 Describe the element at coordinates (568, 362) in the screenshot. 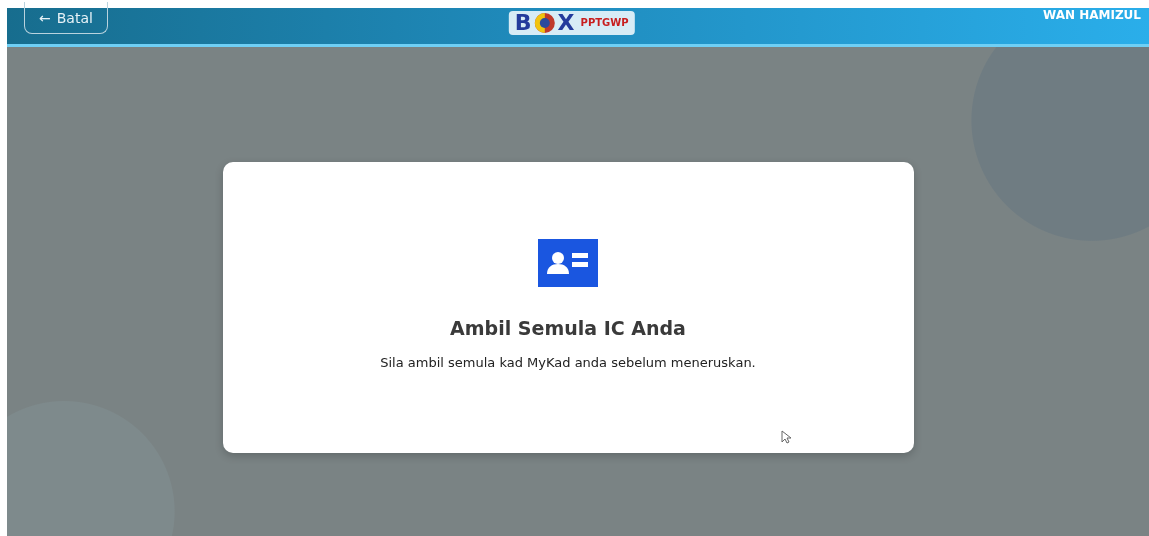

I see `dialog-message: Sila ambil semula kad MyKad anda sebelum meneruskan.` at that location.